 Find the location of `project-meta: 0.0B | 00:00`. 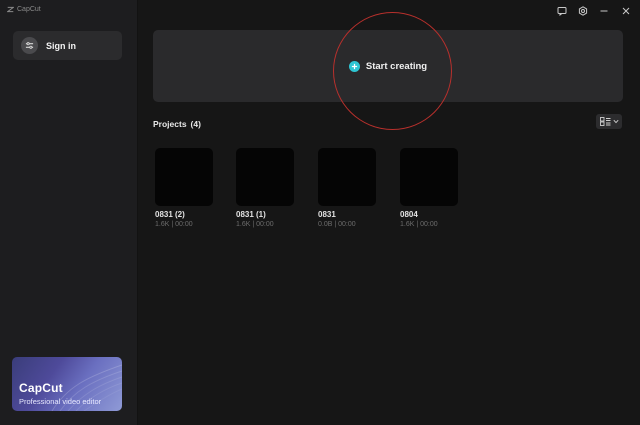

project-meta: 0.0B | 00:00 is located at coordinates (337, 224).